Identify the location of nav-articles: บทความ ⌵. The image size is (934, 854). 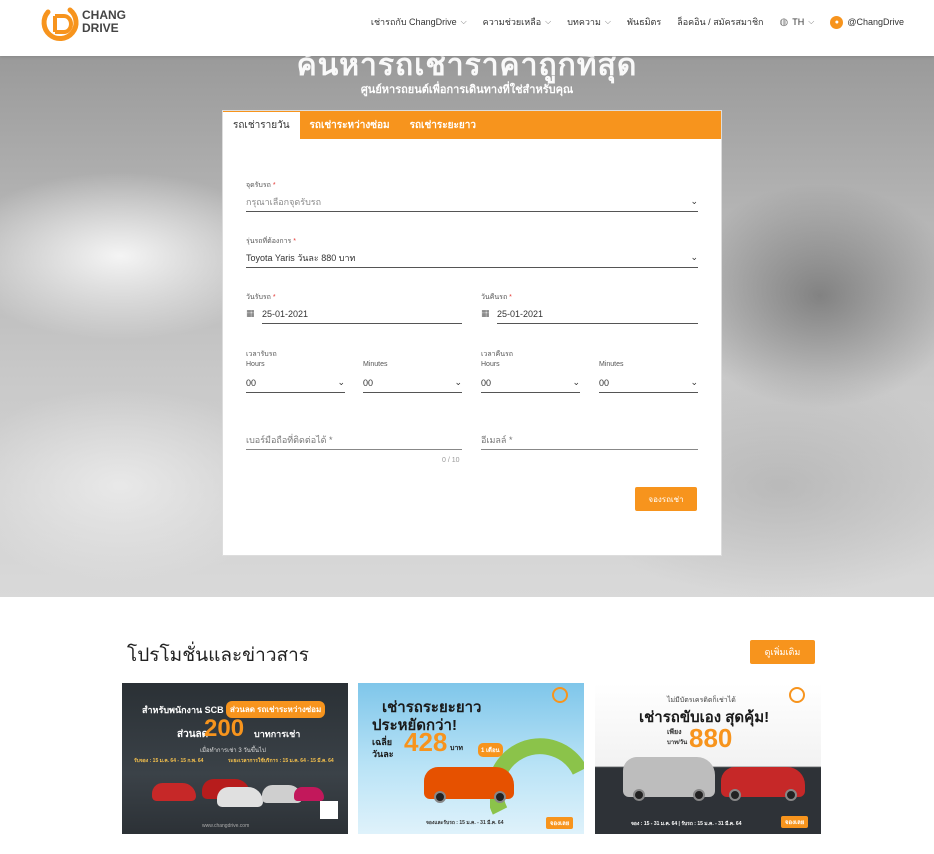
(589, 22).